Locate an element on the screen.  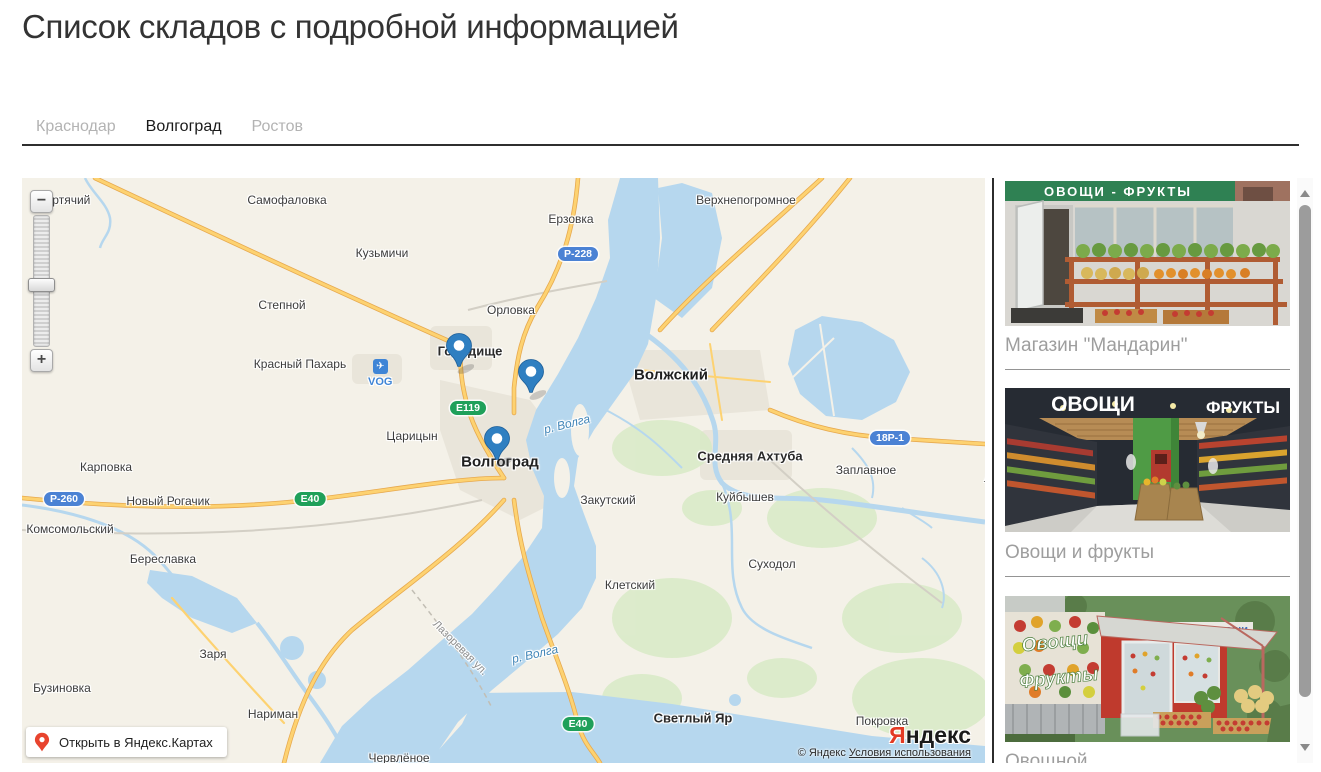
sidebar-scrollbar is located at coordinates (1305, 470).